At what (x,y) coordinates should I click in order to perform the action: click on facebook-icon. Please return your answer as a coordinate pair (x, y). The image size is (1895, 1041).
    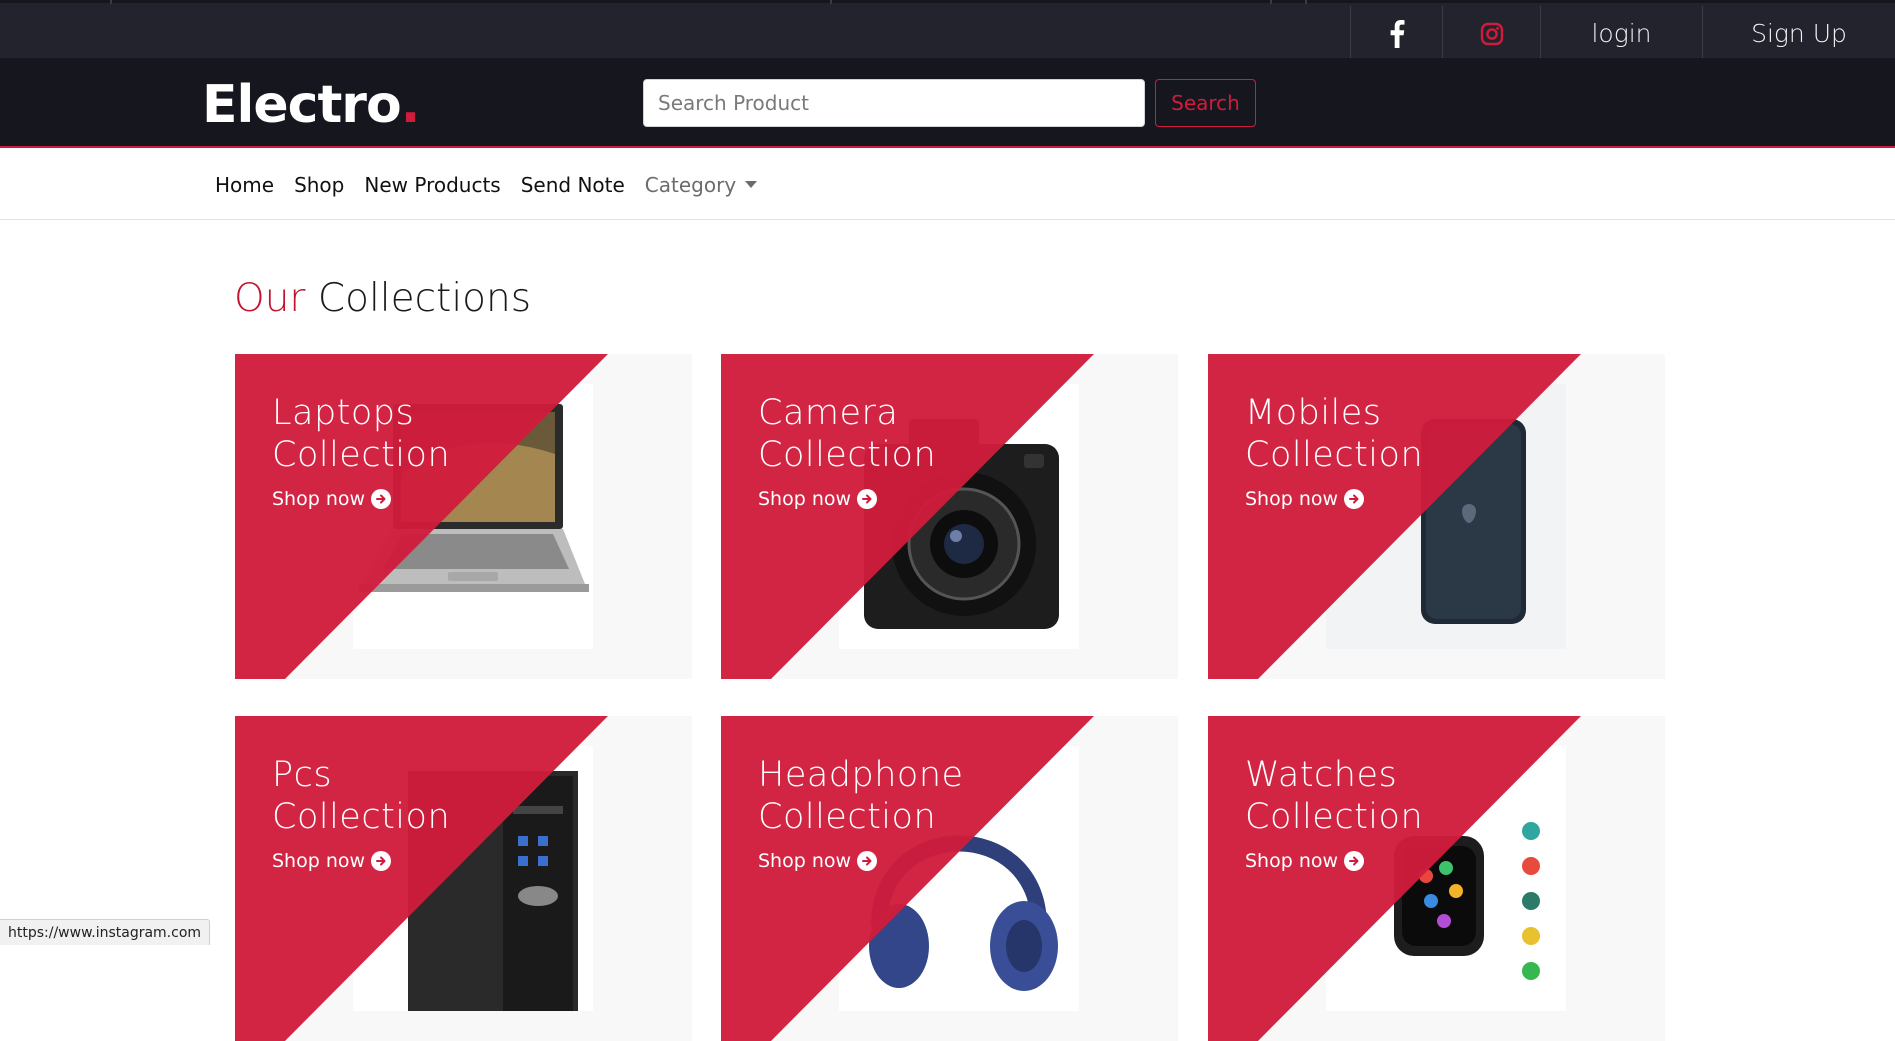
    Looking at the image, I should click on (1397, 33).